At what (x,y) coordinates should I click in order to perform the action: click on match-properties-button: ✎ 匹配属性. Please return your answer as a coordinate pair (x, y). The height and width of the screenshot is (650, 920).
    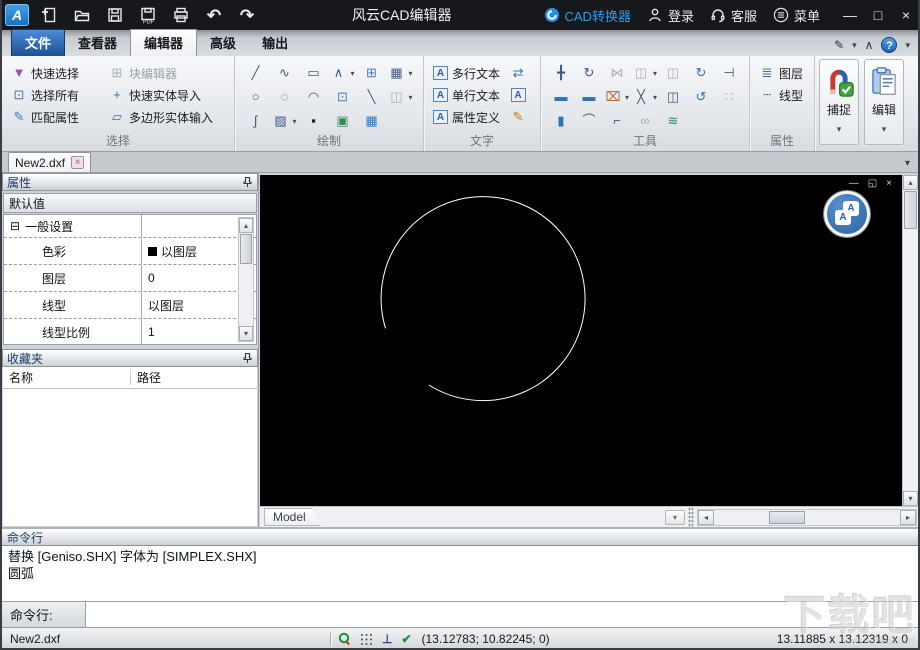
    Looking at the image, I should click on (52, 117).